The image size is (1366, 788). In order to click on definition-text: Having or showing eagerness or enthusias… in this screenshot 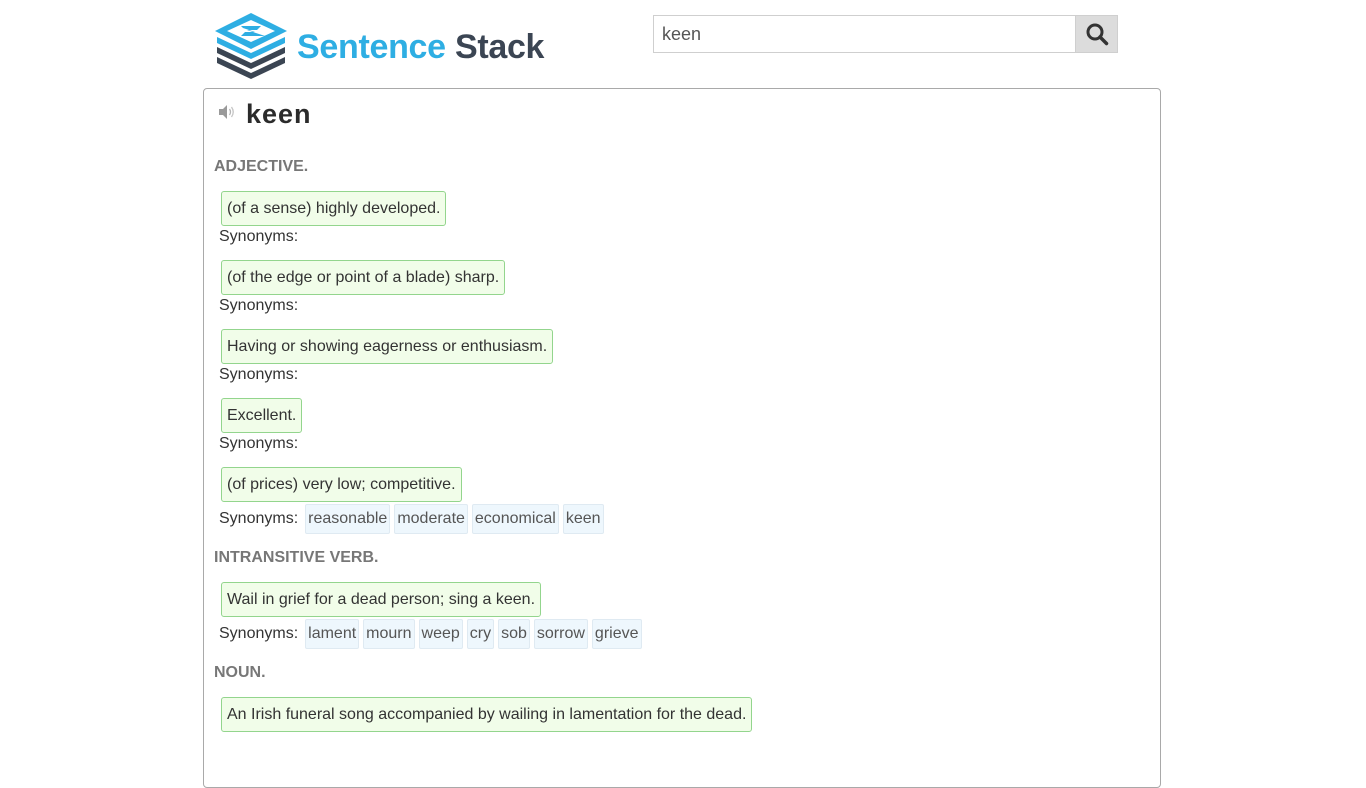, I will do `click(387, 346)`.